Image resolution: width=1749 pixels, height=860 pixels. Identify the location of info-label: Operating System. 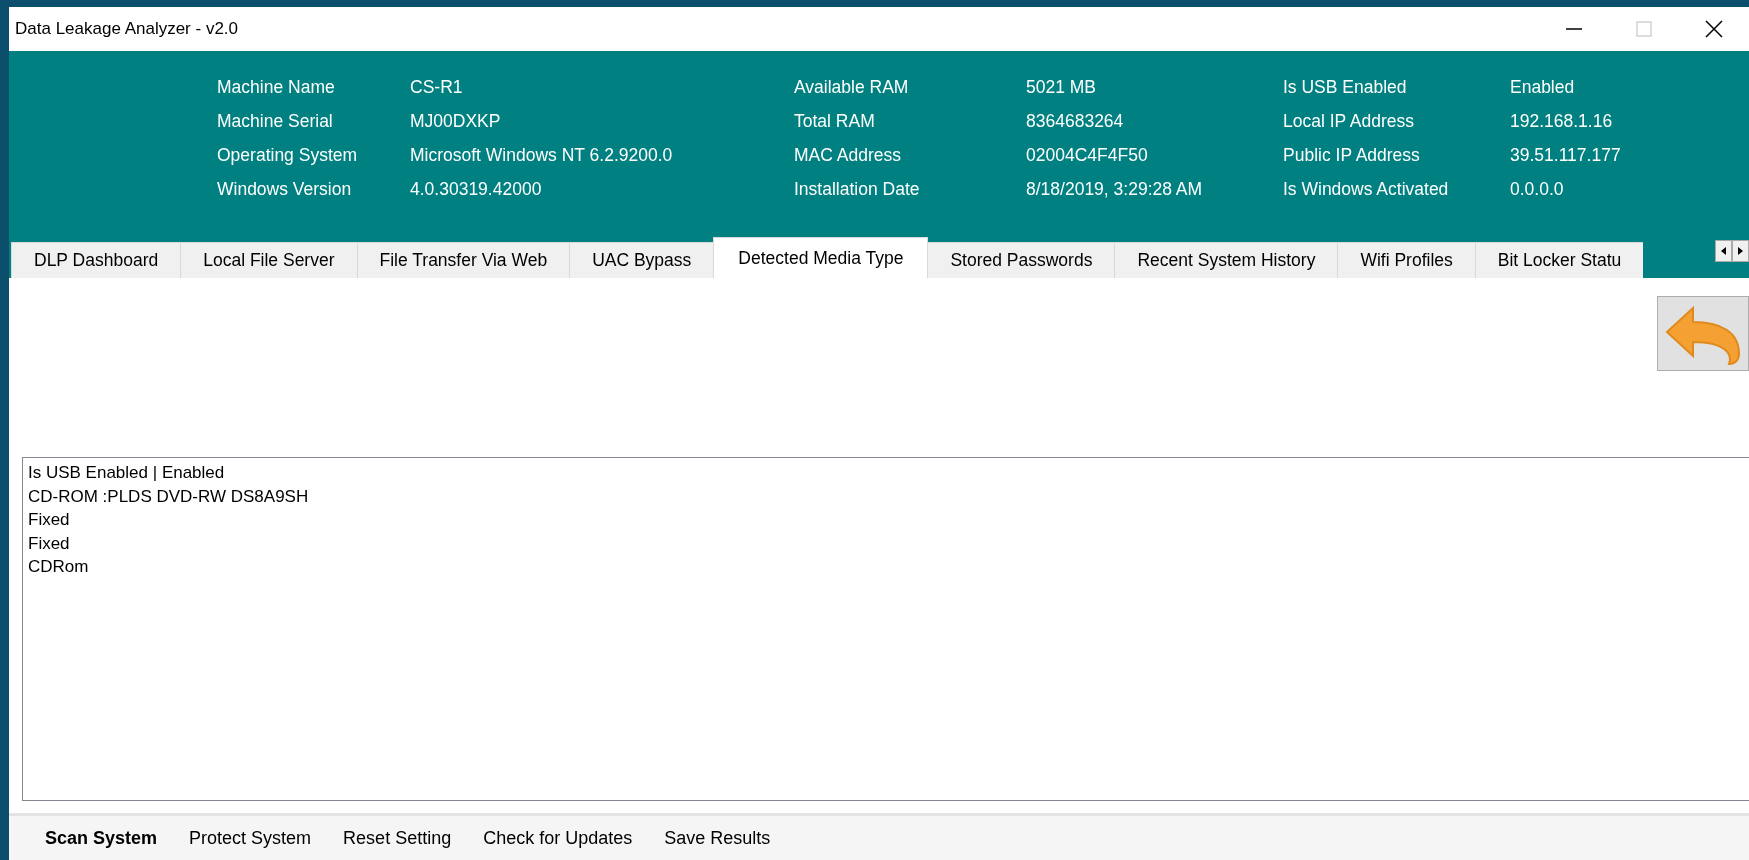
(288, 155).